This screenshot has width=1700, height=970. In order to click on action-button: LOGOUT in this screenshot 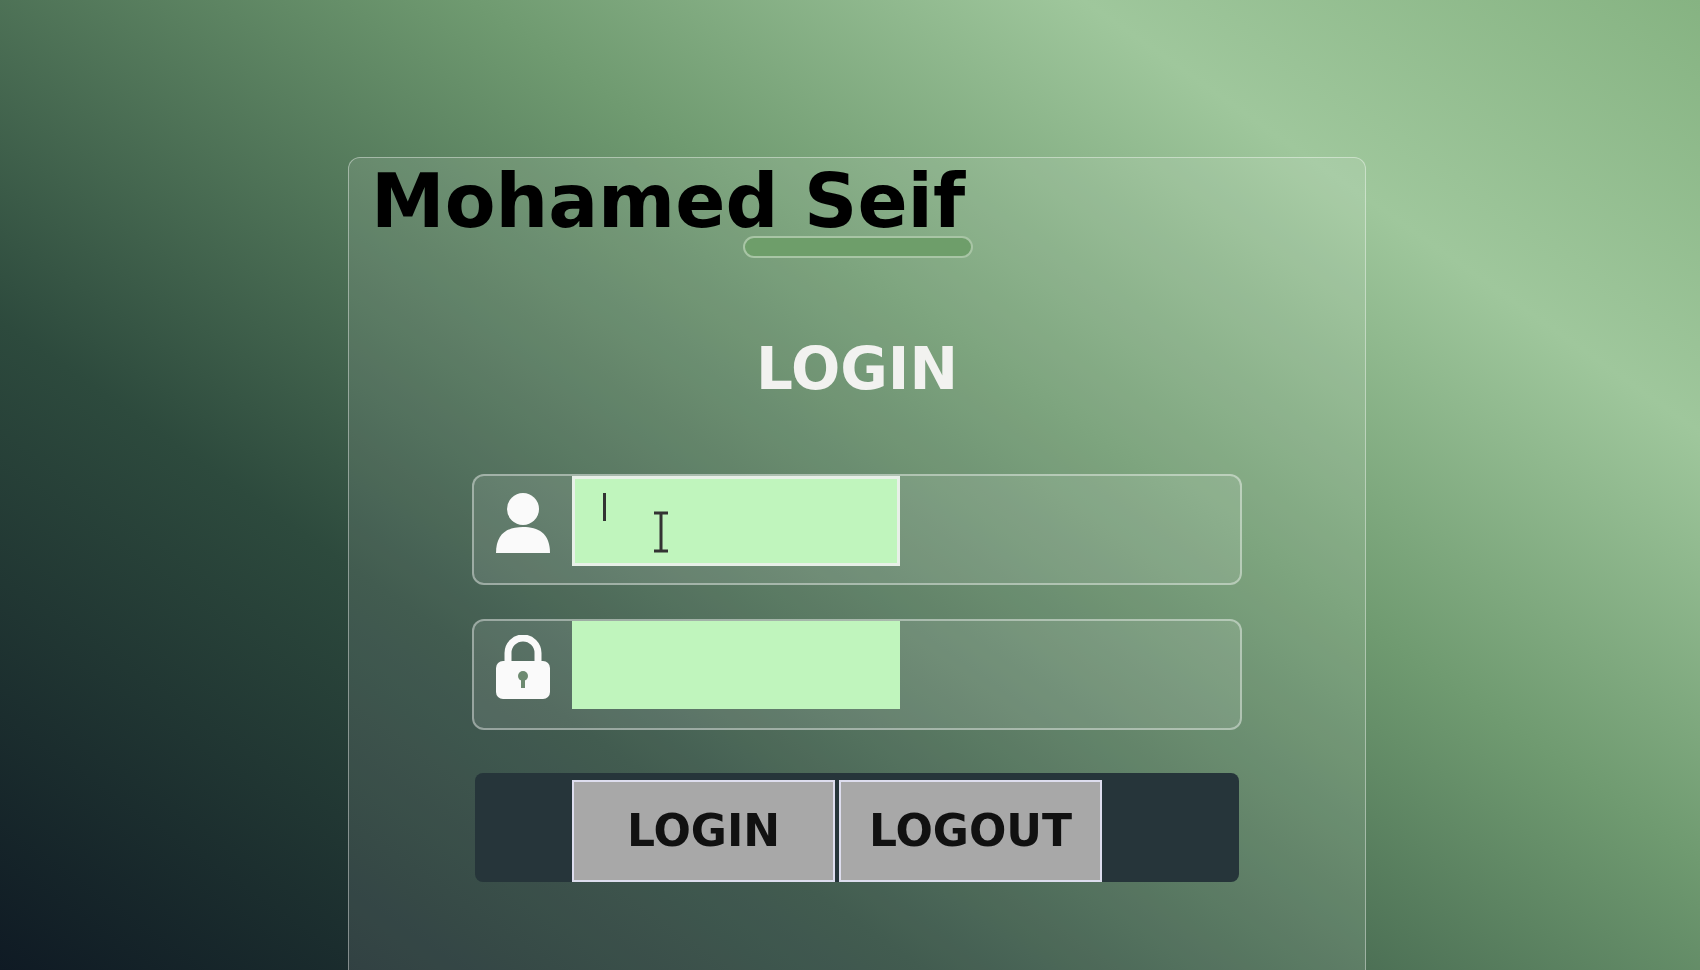, I will do `click(970, 831)`.